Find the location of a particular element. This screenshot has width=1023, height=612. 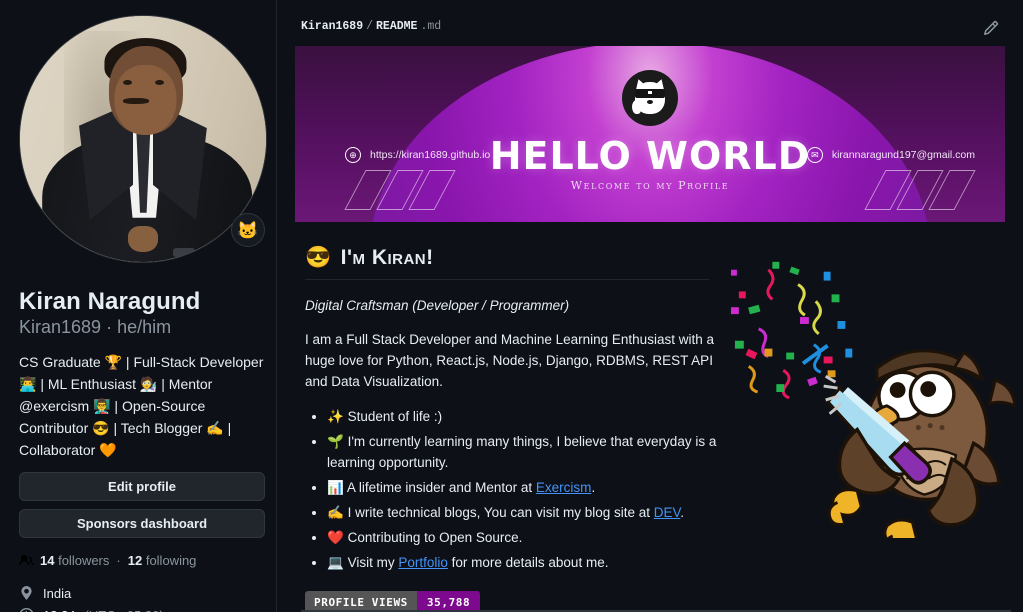

heart-emoji-icon: ❤️ is located at coordinates (335, 537).